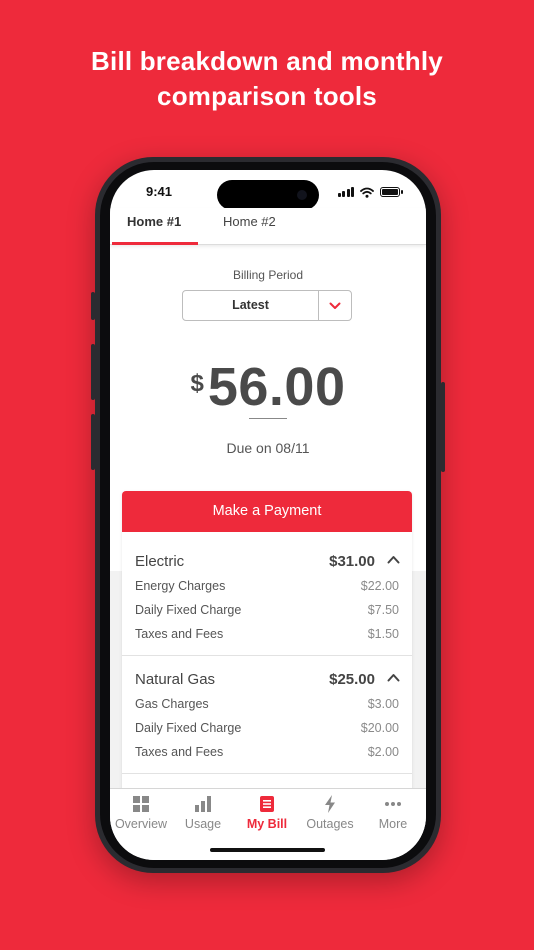 The width and height of the screenshot is (534, 950). What do you see at coordinates (93, 306) in the screenshot?
I see `phone-action-button` at bounding box center [93, 306].